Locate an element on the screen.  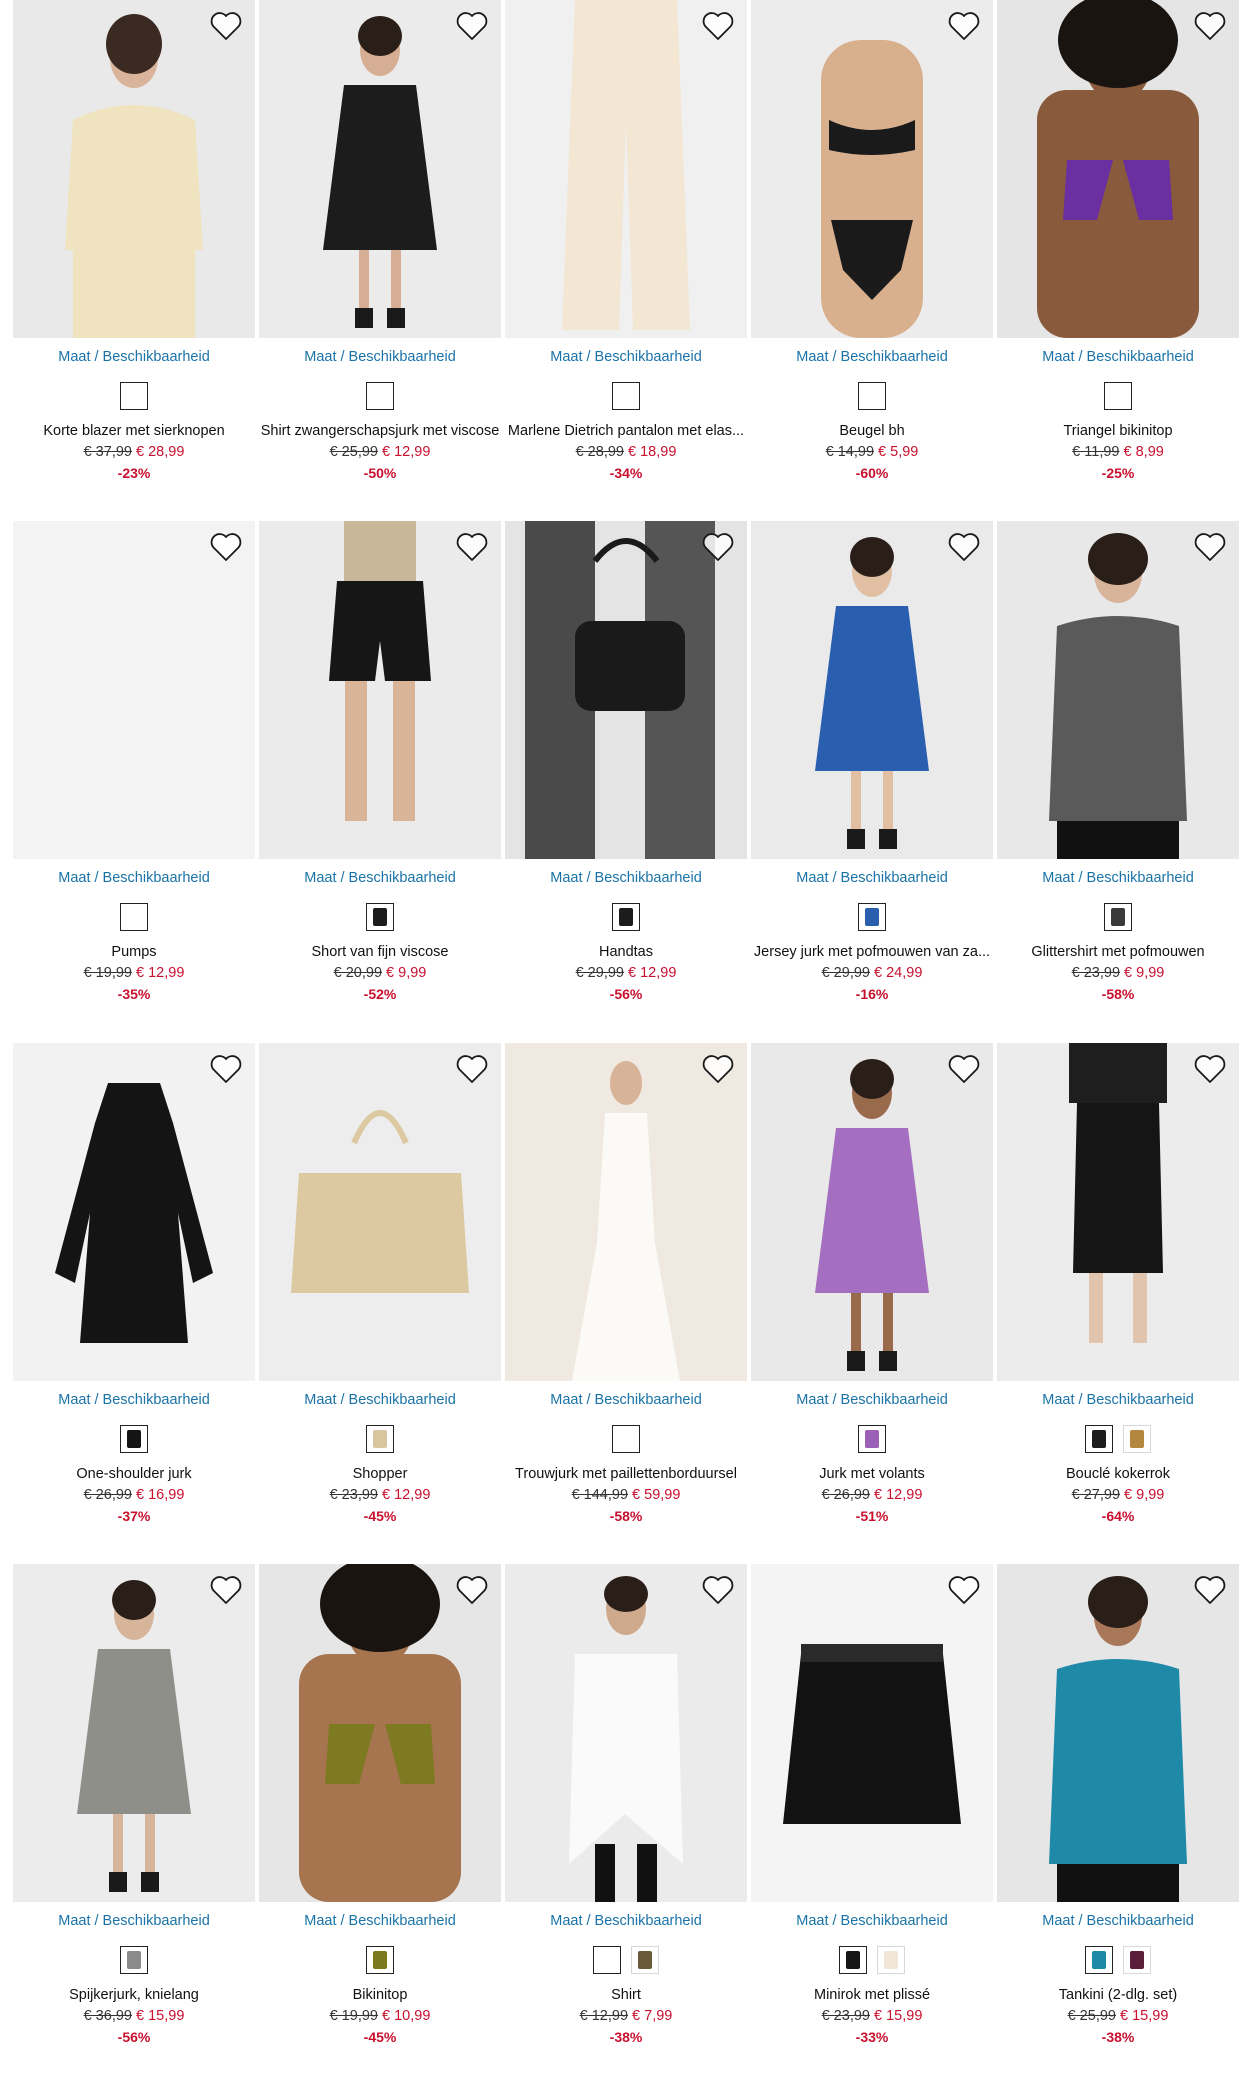
product-name: Jurk met volants is located at coordinates (872, 1474).